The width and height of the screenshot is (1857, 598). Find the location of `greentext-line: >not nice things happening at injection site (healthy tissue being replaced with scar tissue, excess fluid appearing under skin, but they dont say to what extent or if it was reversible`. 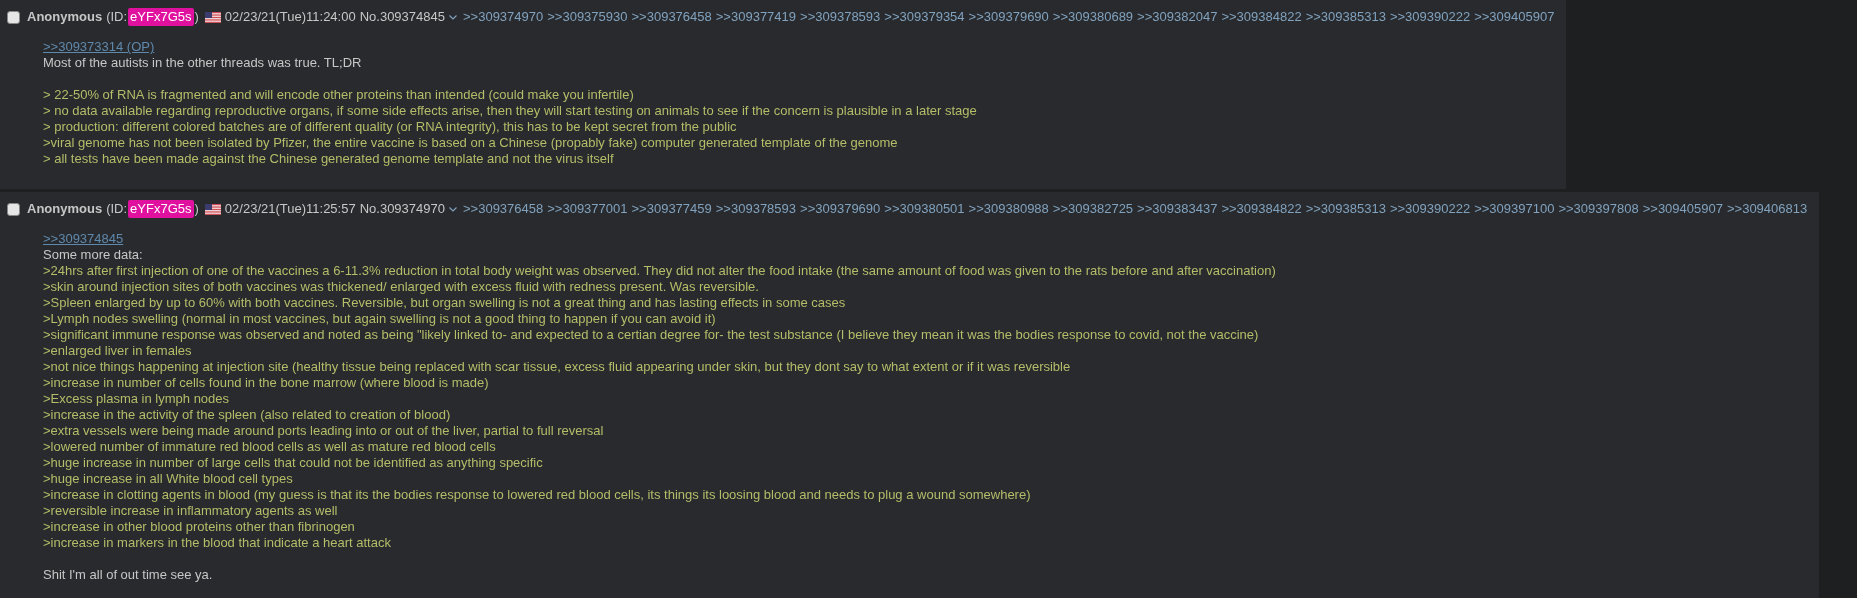

greentext-line: >not nice things happening at injection site (healthy tissue being replaced with scar tissue, excess fluid appearing under skin, but they dont say to what extent or if it was reversible is located at coordinates (557, 367).